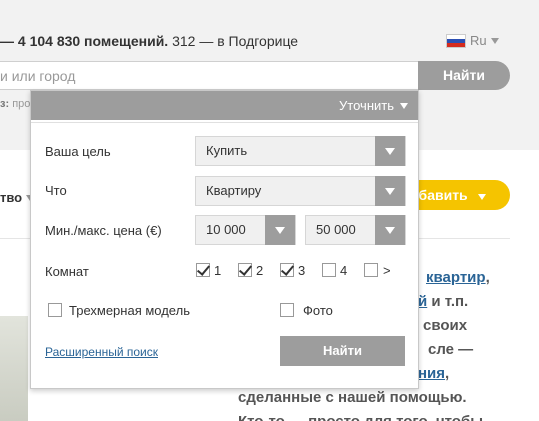 This screenshot has width=539, height=421. I want to click on listing-stats: — 4 104 830 помещений. 312 — в Подгорице, so click(149, 41).